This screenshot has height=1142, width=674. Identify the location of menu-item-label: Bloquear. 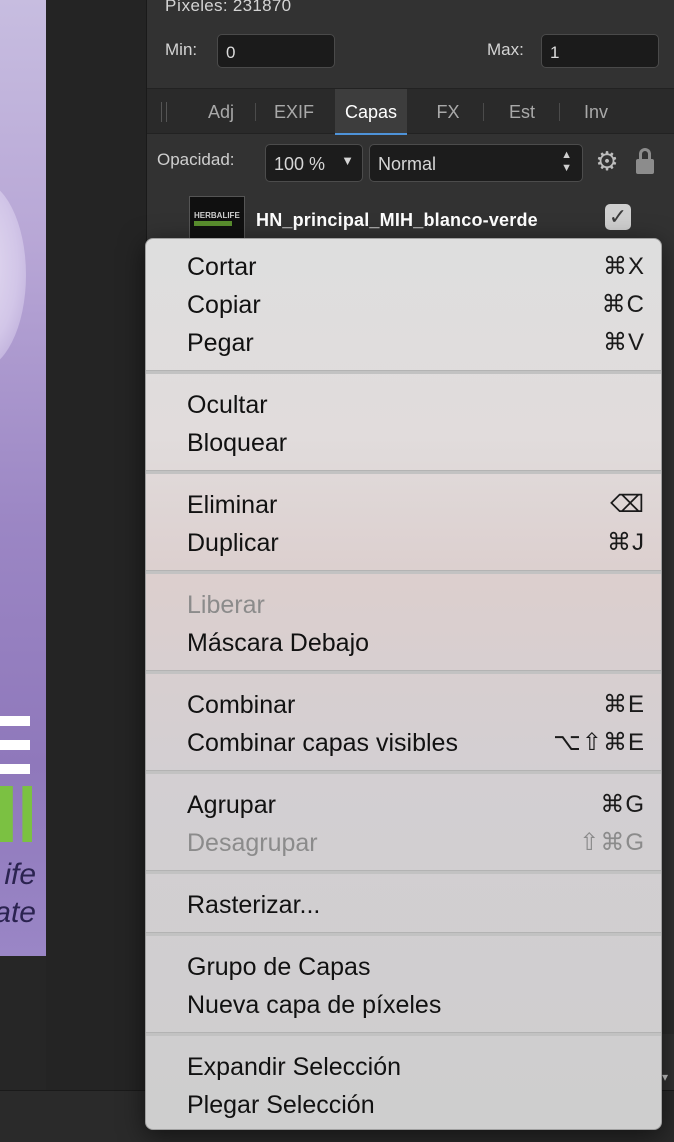
(237, 443).